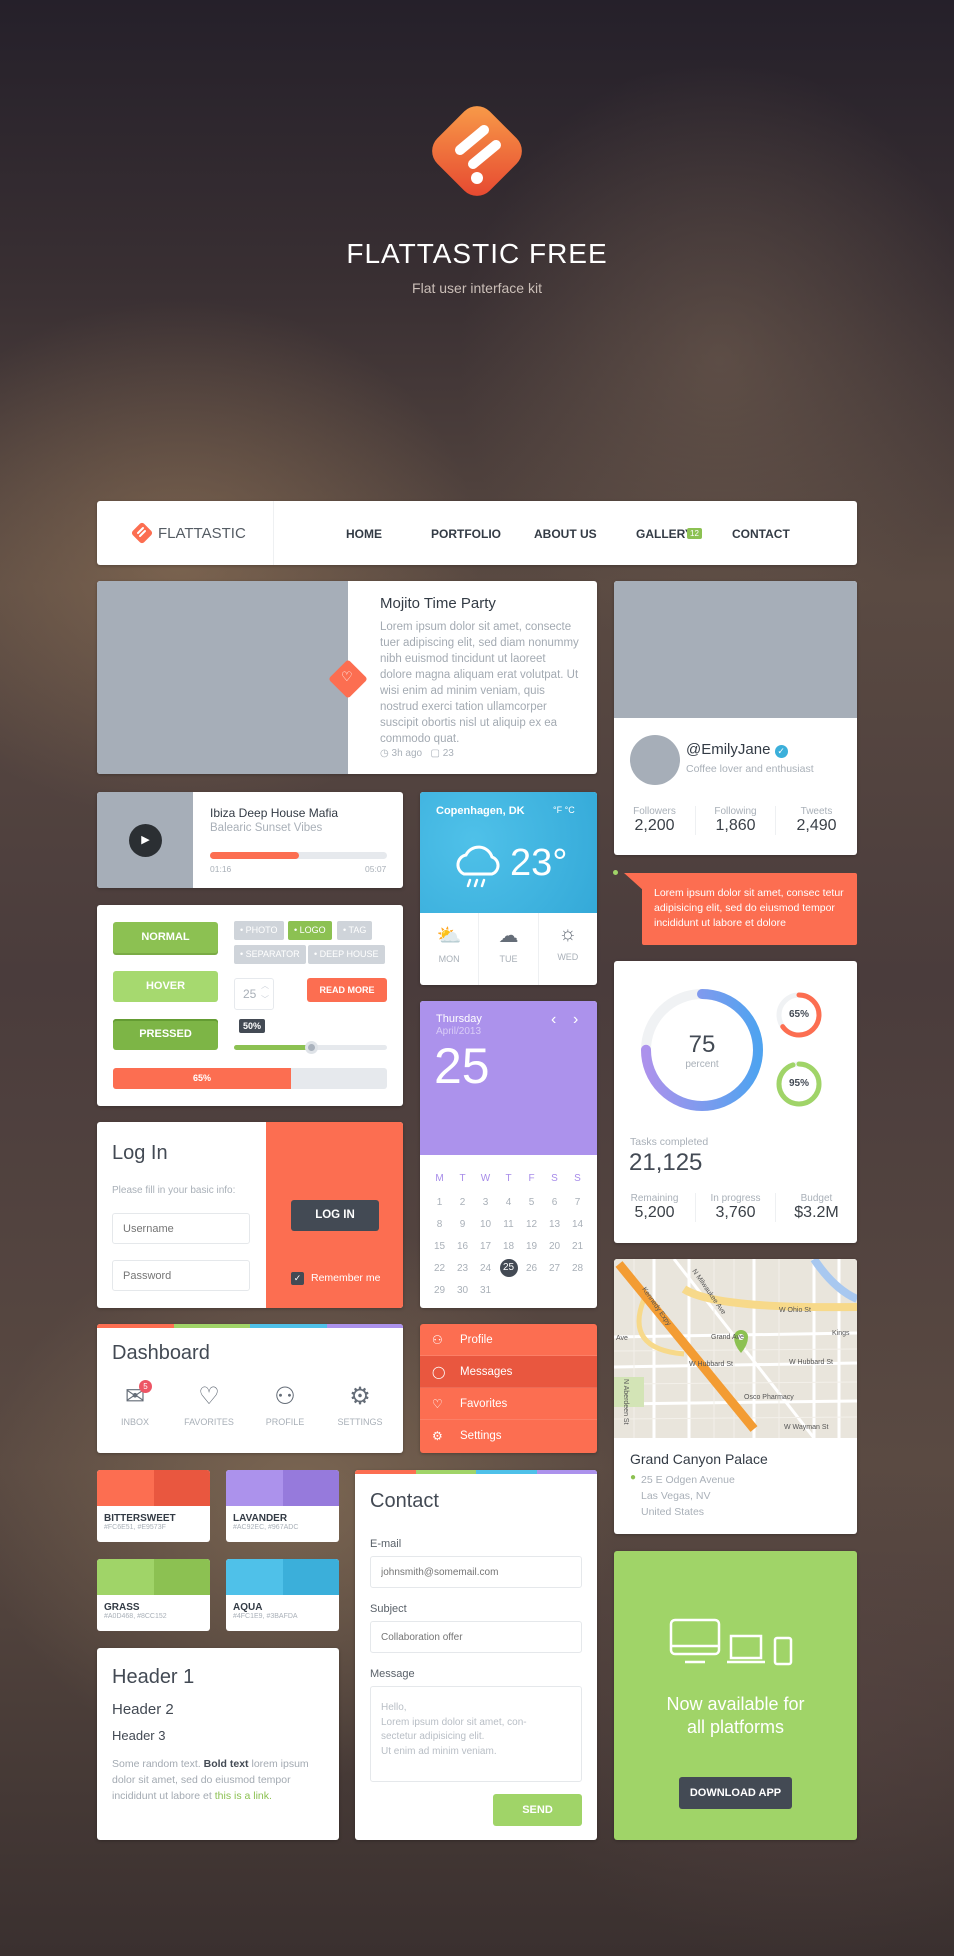  What do you see at coordinates (135, 1403) in the screenshot?
I see `dashboard-inbox: ✉ 5 INBOX` at bounding box center [135, 1403].